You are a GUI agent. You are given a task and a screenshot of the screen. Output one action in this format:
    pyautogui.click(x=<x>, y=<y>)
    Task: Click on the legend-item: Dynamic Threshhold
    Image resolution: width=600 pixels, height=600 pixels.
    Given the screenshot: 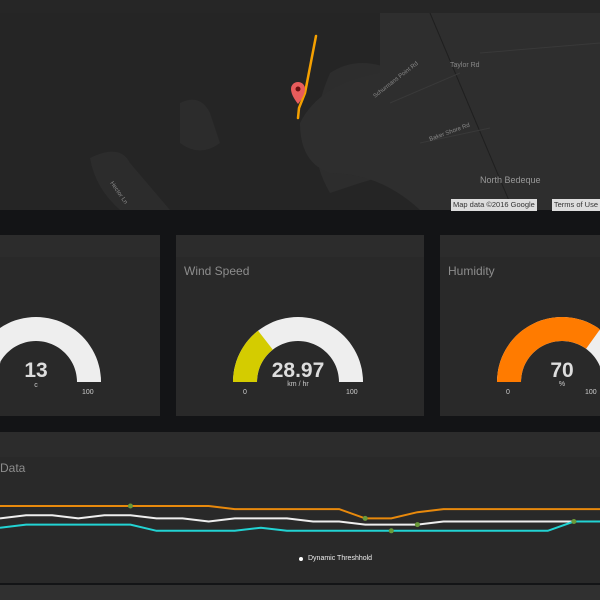 What is the action you would take?
    pyautogui.click(x=335, y=558)
    